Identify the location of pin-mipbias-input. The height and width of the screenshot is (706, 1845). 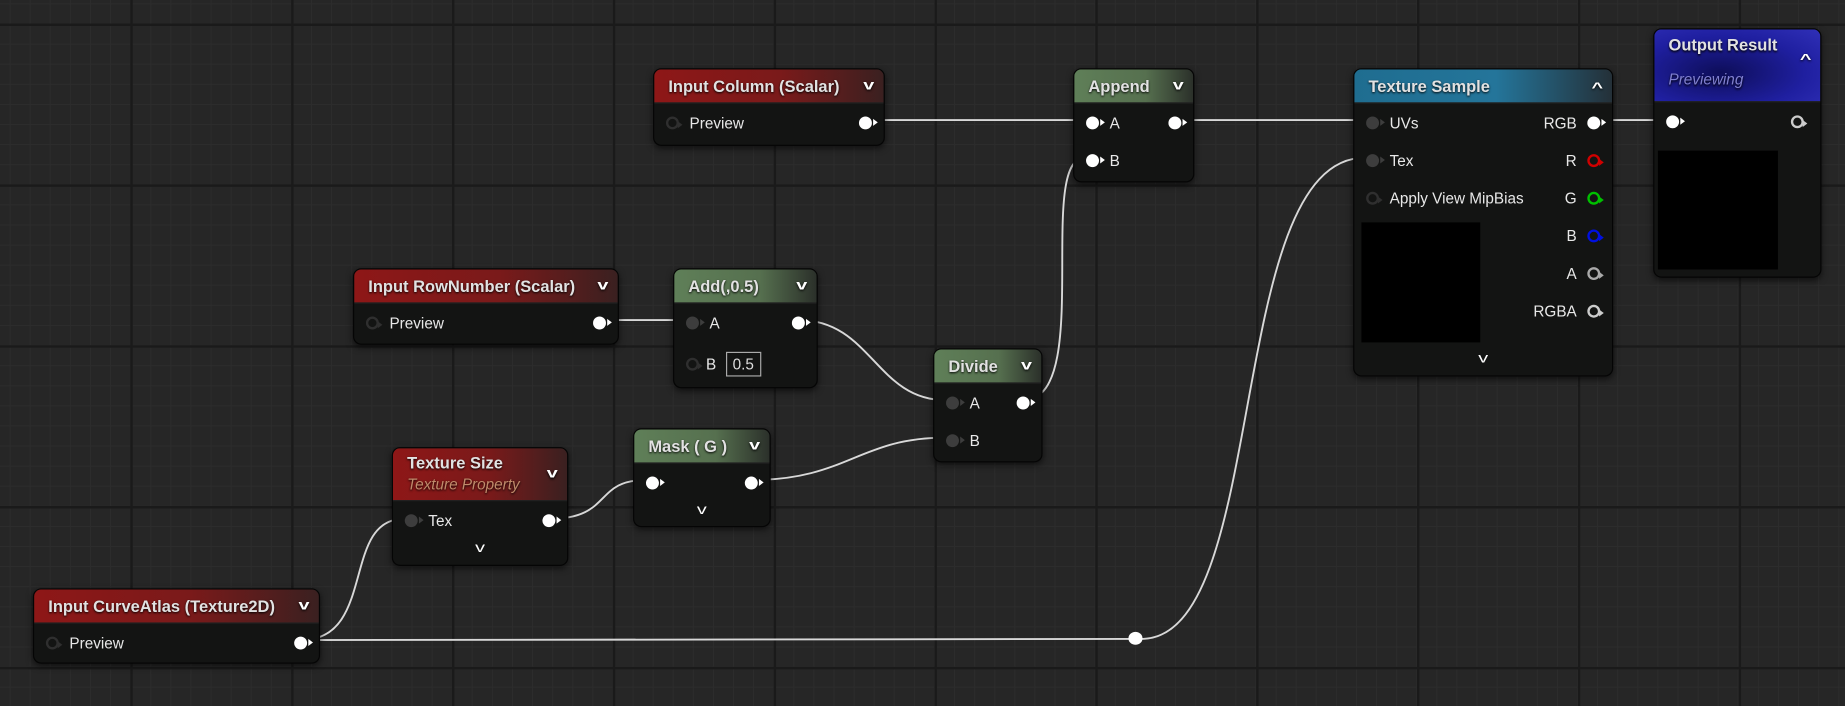
(1374, 198).